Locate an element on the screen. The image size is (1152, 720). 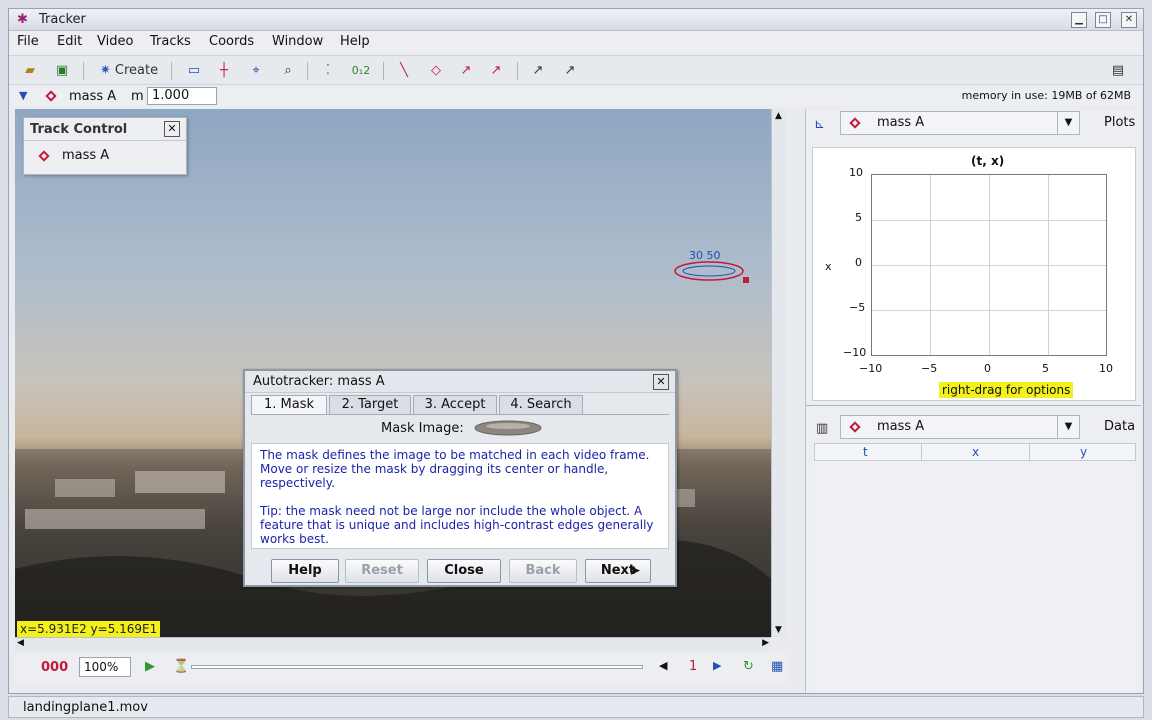
menu-edit: Edit is located at coordinates (69, 41).